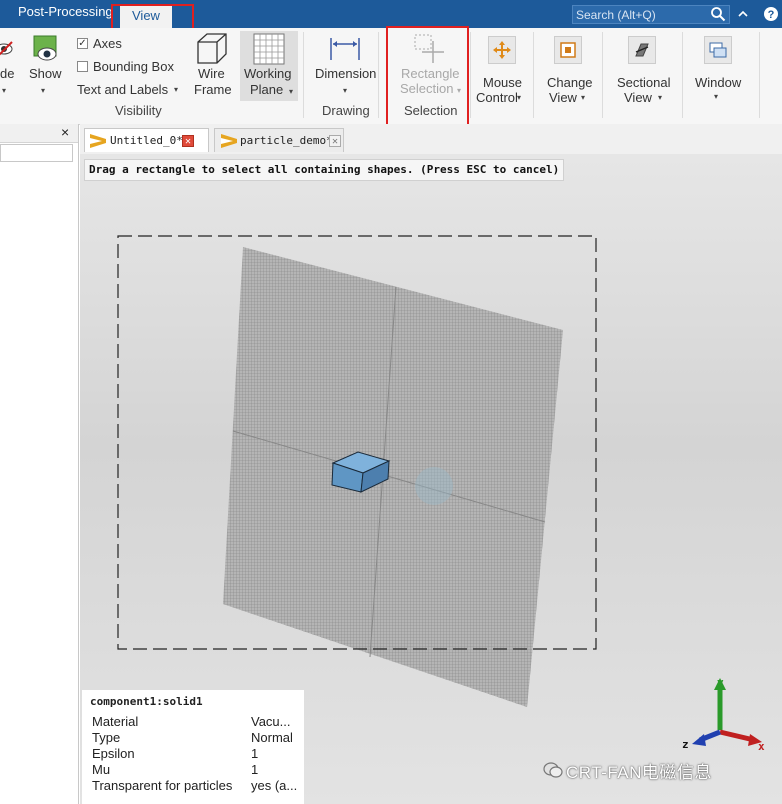 This screenshot has height=804, width=782. Describe the element at coordinates (502, 82) in the screenshot. I see `mouse-control-label-1: Mouse` at that location.